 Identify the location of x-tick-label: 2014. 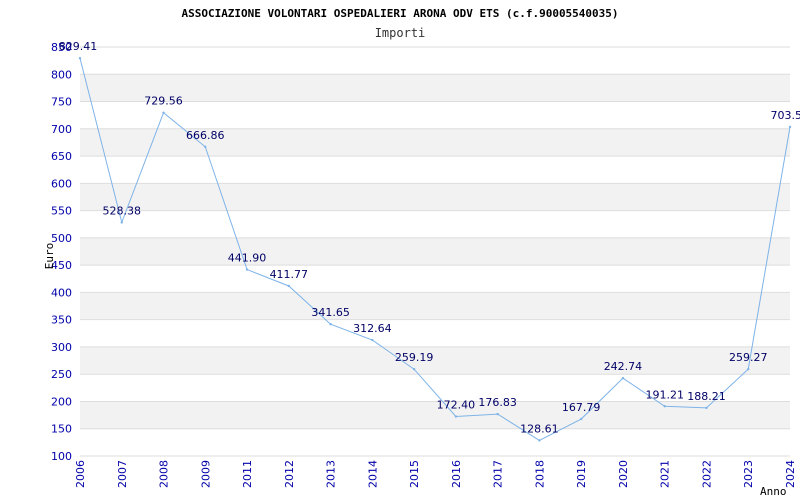
(372, 474).